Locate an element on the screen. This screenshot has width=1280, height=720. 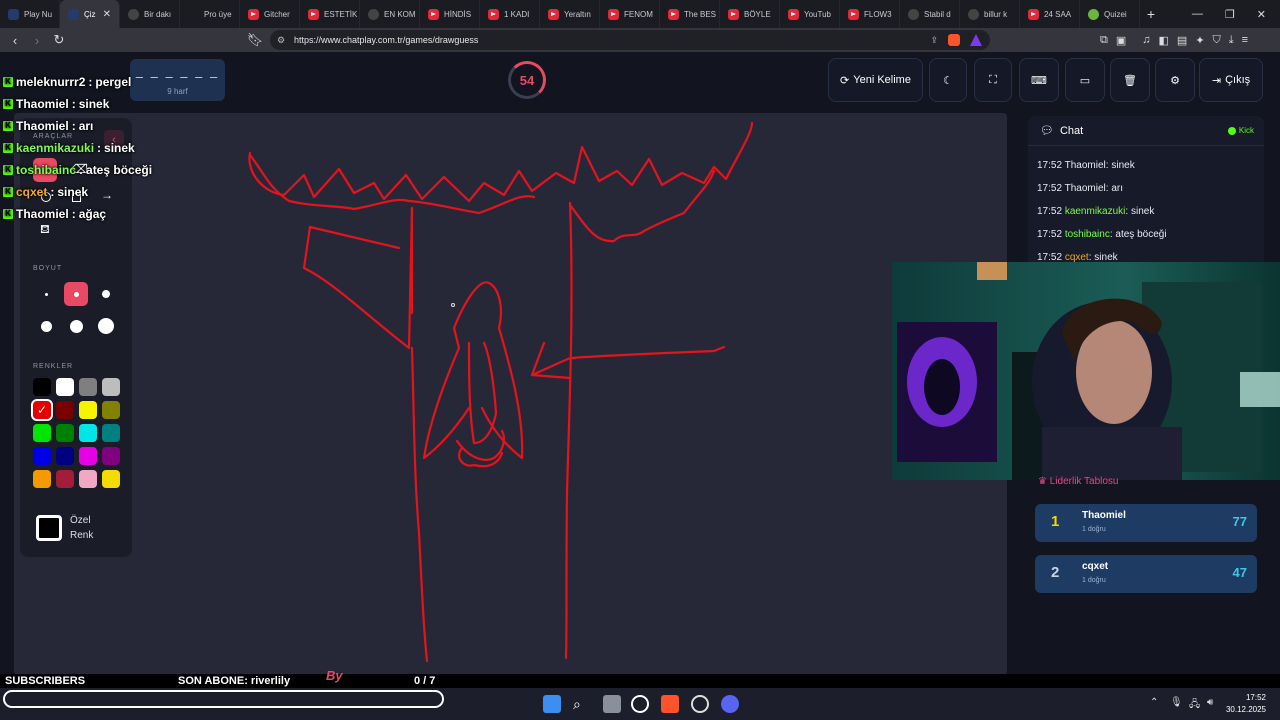
back-icon: ‹ is located at coordinates (15, 40).